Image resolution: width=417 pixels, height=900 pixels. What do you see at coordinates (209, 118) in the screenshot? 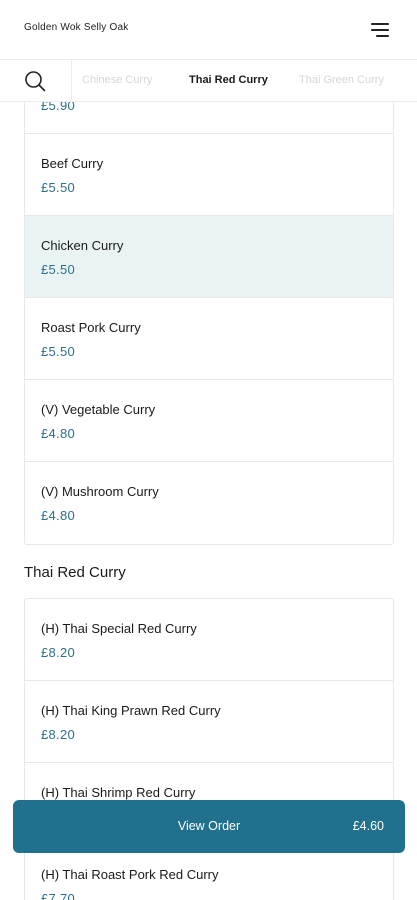
I see `menu-item: £5.90` at bounding box center [209, 118].